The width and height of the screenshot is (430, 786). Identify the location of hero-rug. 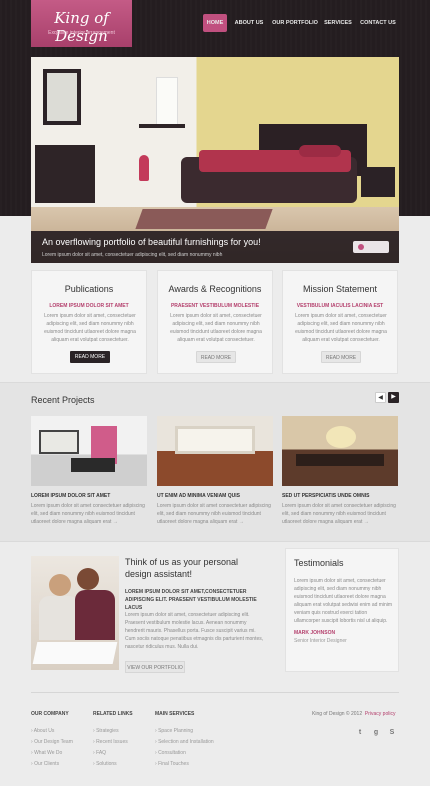
(204, 219).